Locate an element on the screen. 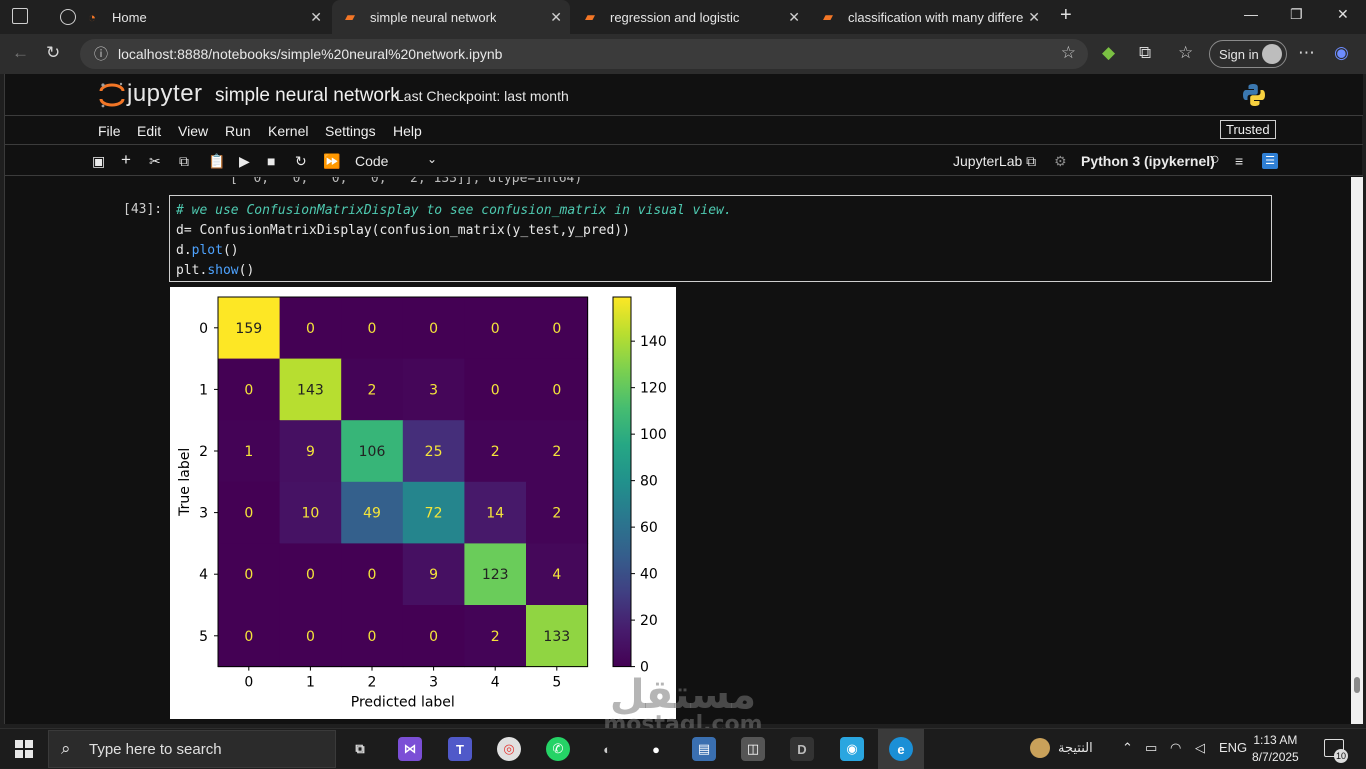  sign-in-button: Sign in is located at coordinates (1248, 54).